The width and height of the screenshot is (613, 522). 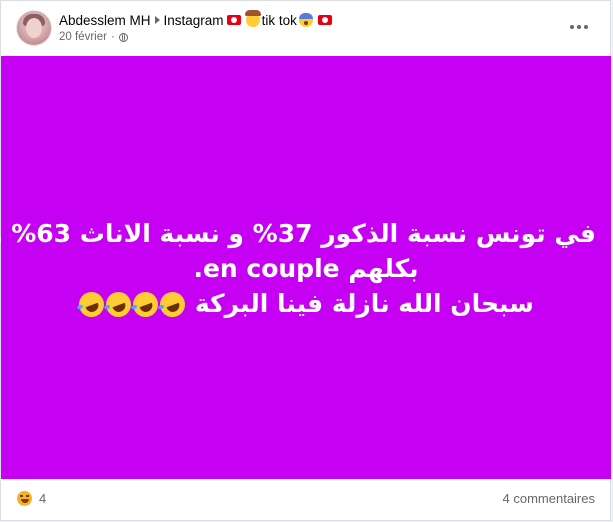 I want to click on arrow-right-icon, so click(x=157, y=20).